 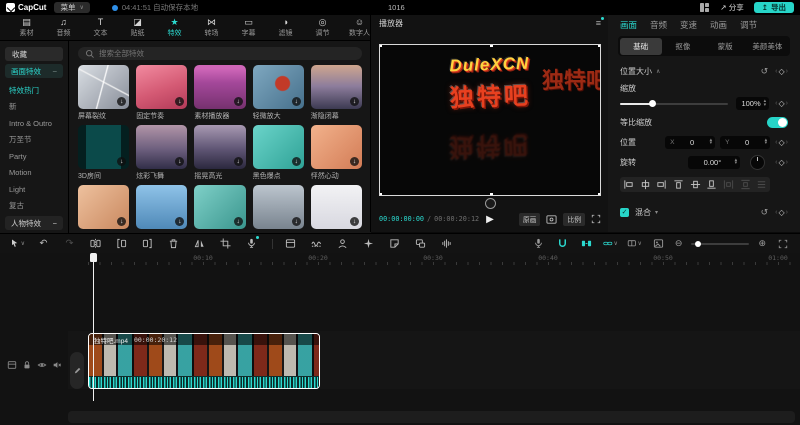 What do you see at coordinates (529, 219) in the screenshot?
I see `quality-selector: 原画` at bounding box center [529, 219].